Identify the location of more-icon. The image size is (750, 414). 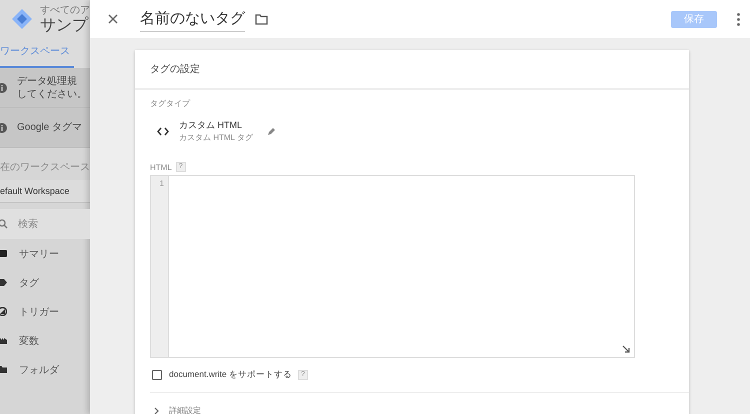
(738, 19).